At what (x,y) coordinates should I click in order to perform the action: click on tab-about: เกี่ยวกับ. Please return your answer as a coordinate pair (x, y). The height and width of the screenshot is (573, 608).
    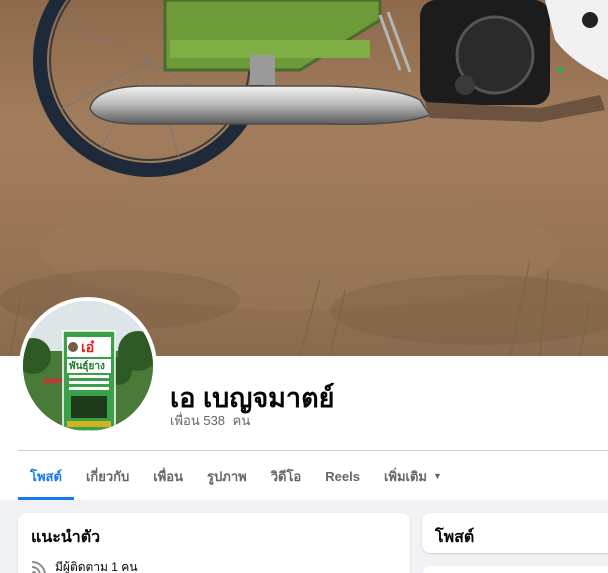
    Looking at the image, I should click on (107, 476).